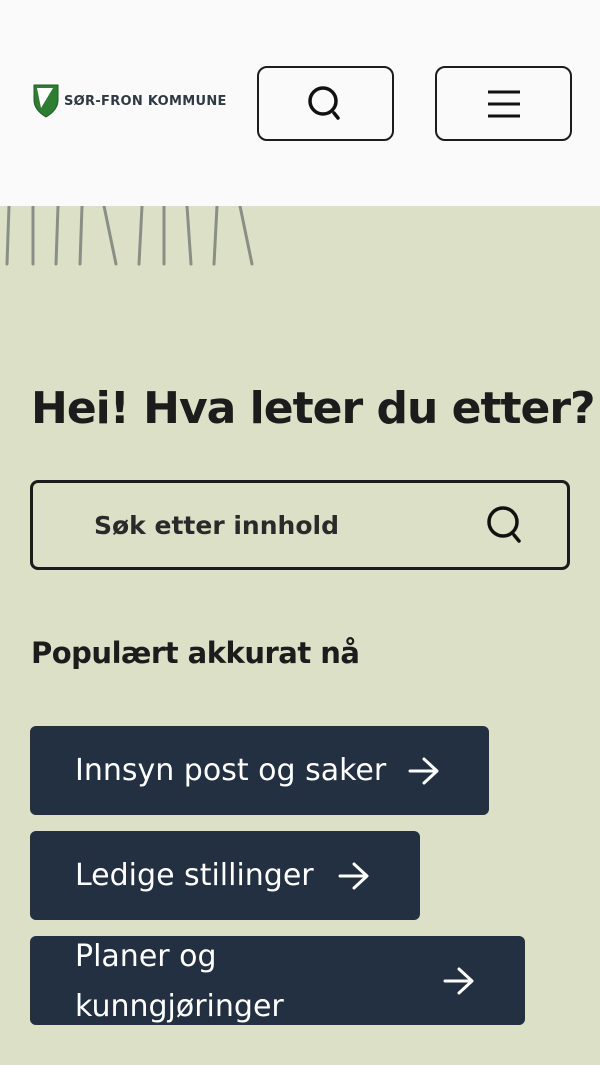  I want to click on hamburger-menu-icon, so click(503, 103).